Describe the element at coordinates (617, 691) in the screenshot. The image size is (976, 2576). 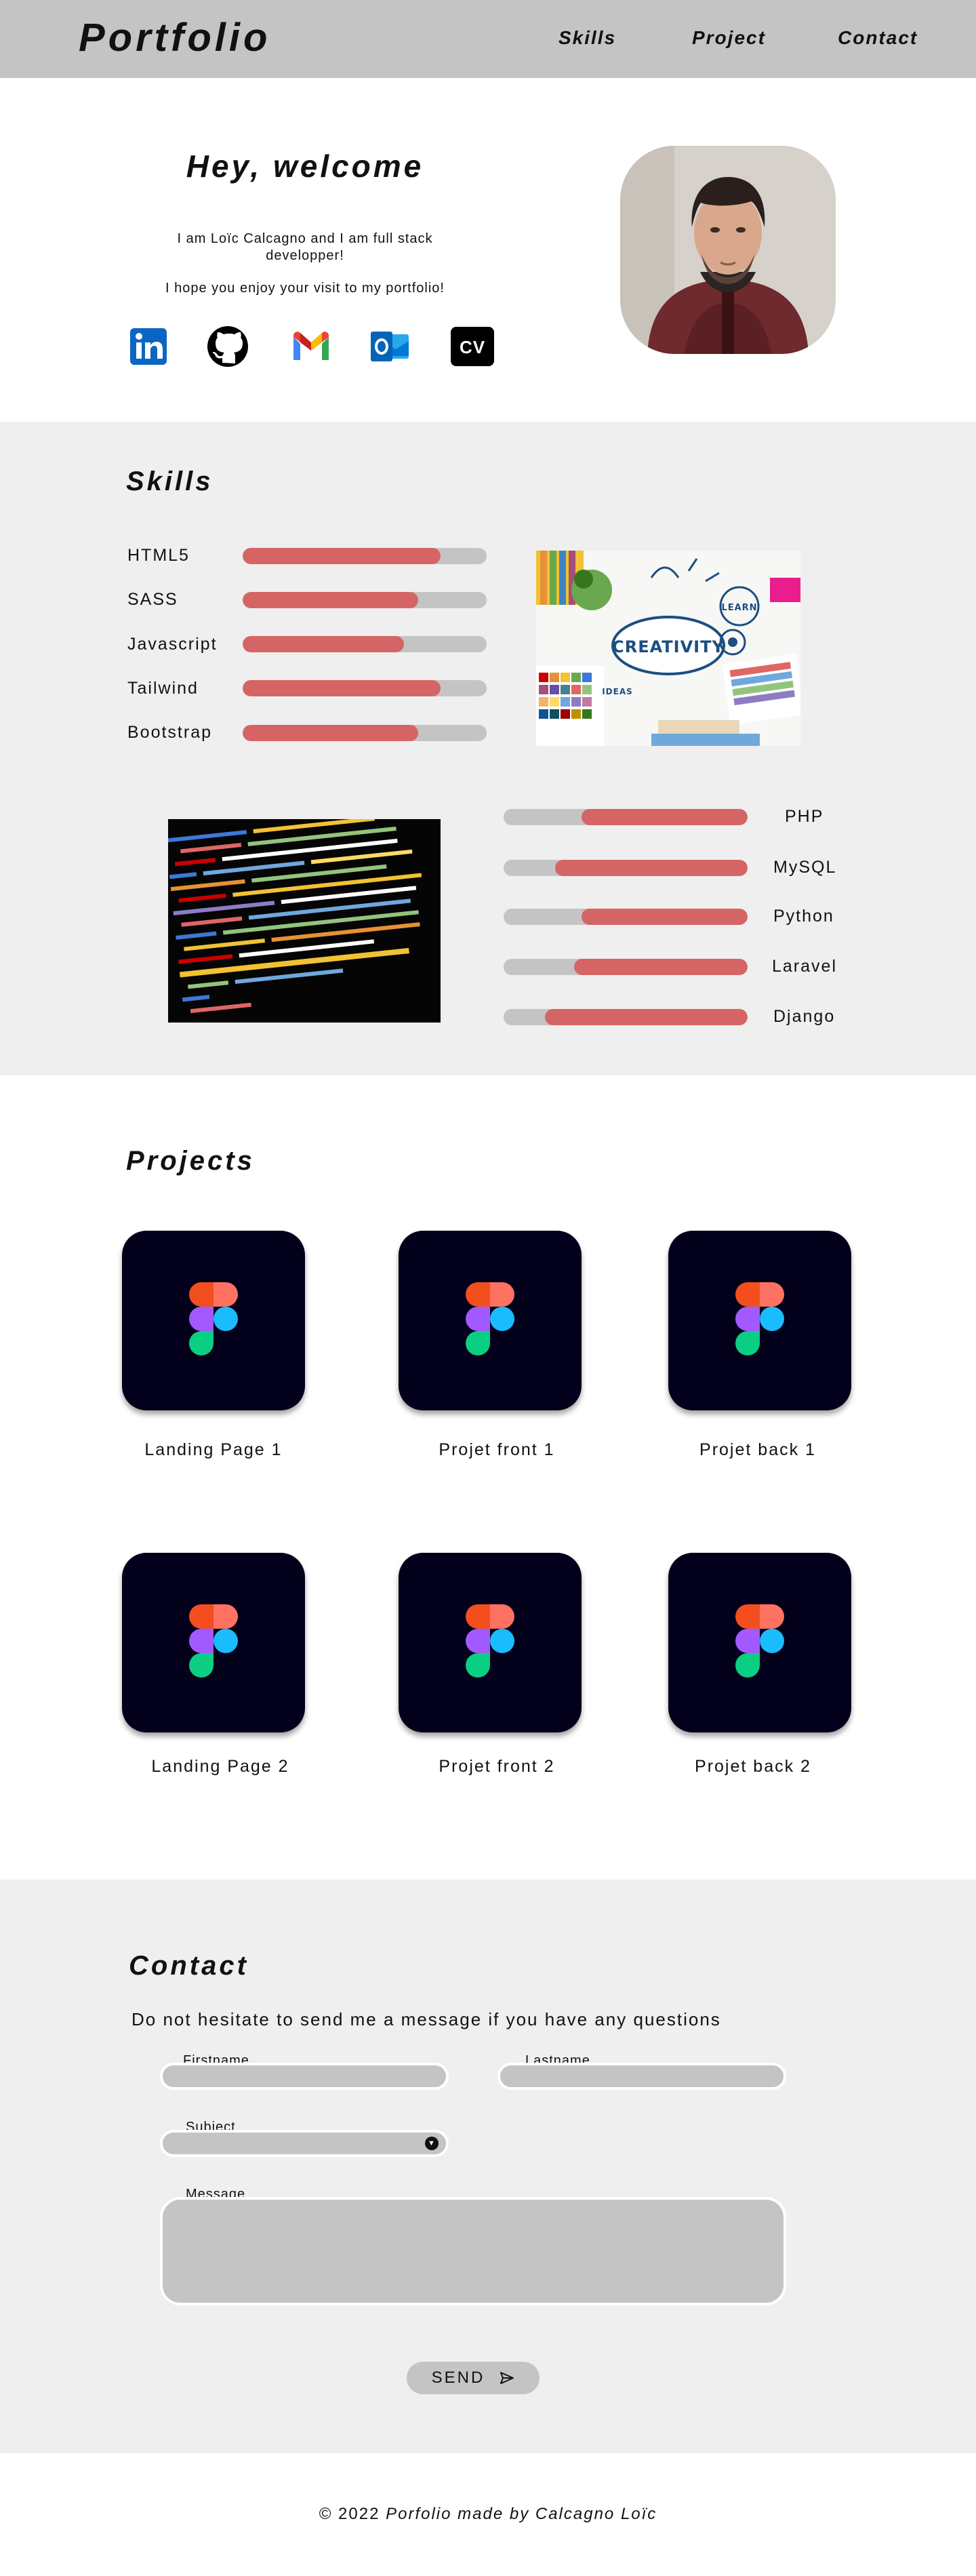
I see `ideas-word: IDEAS` at that location.